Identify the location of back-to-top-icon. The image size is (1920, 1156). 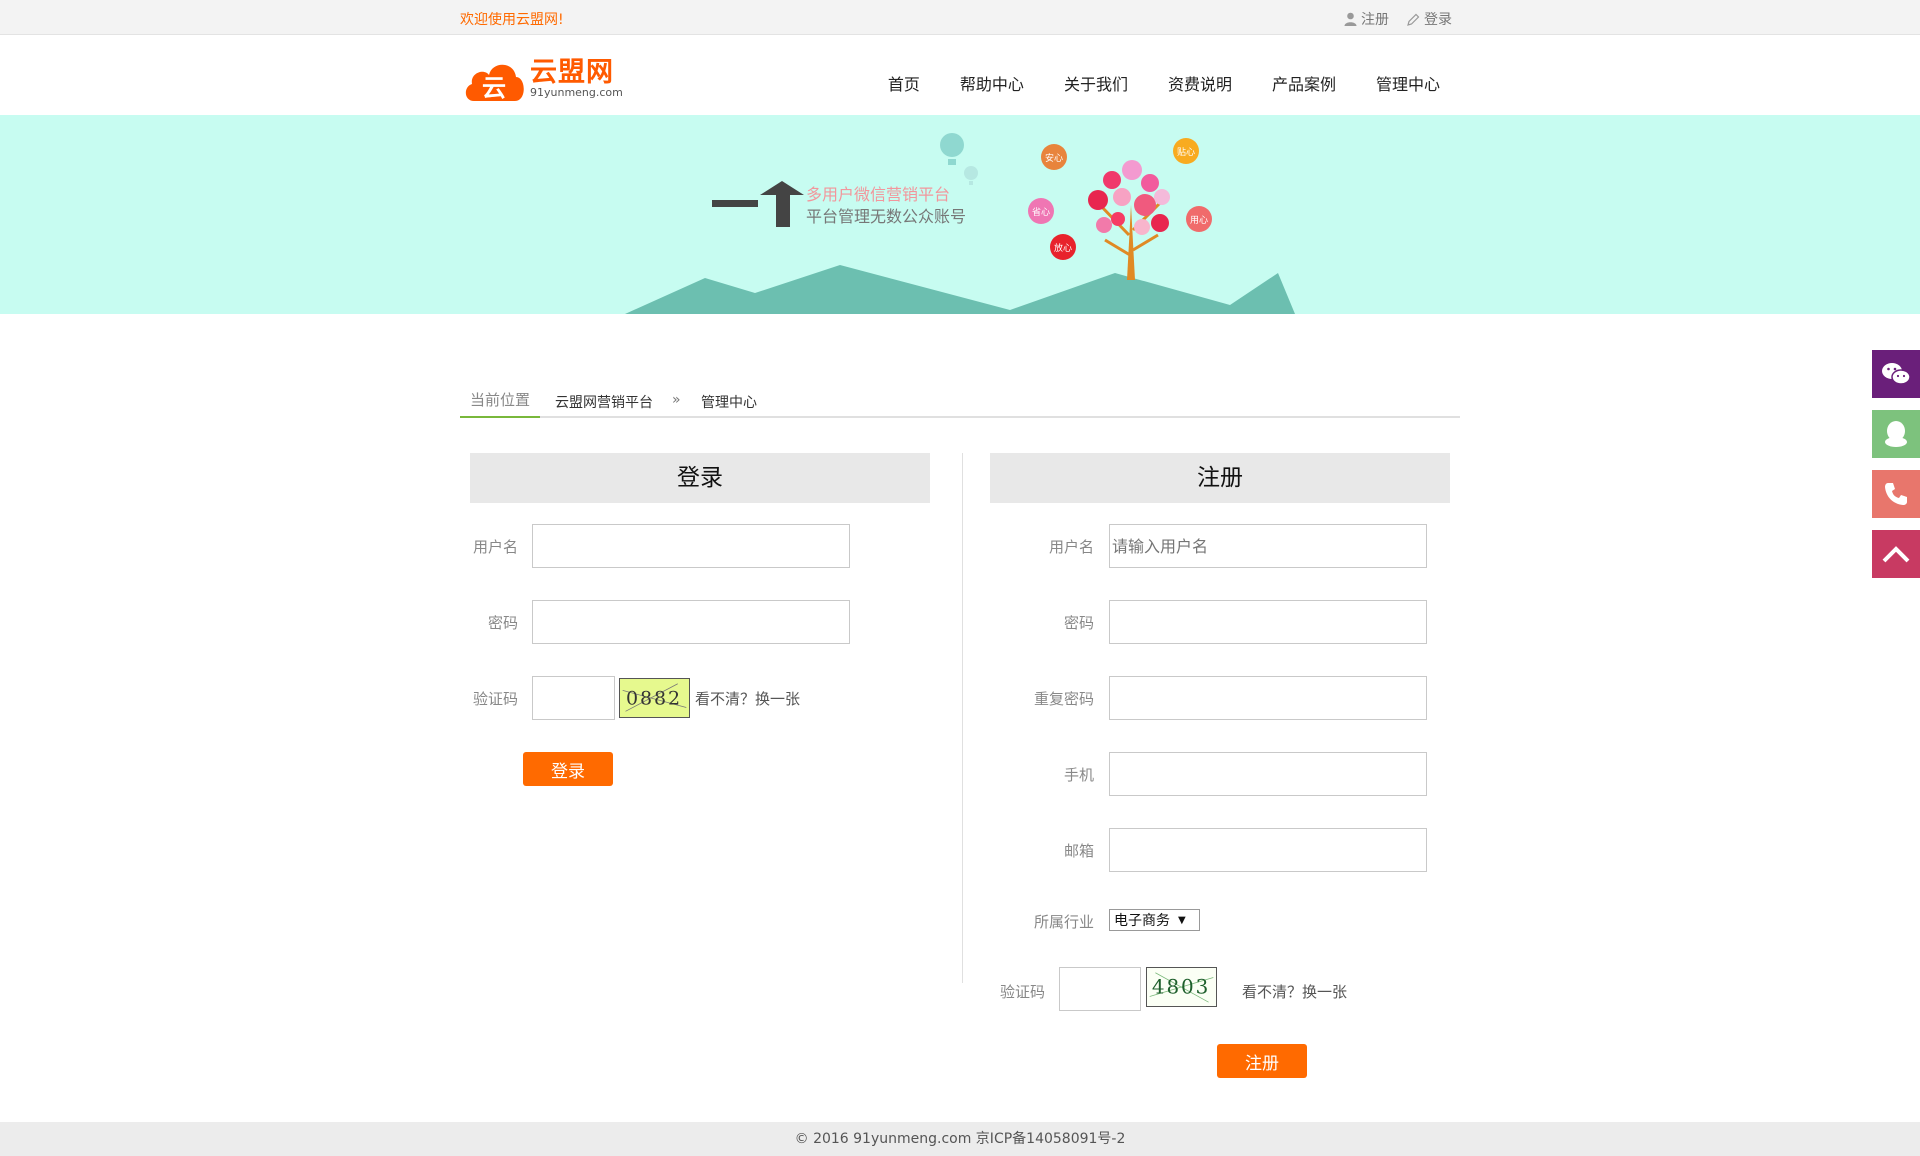
(1896, 554).